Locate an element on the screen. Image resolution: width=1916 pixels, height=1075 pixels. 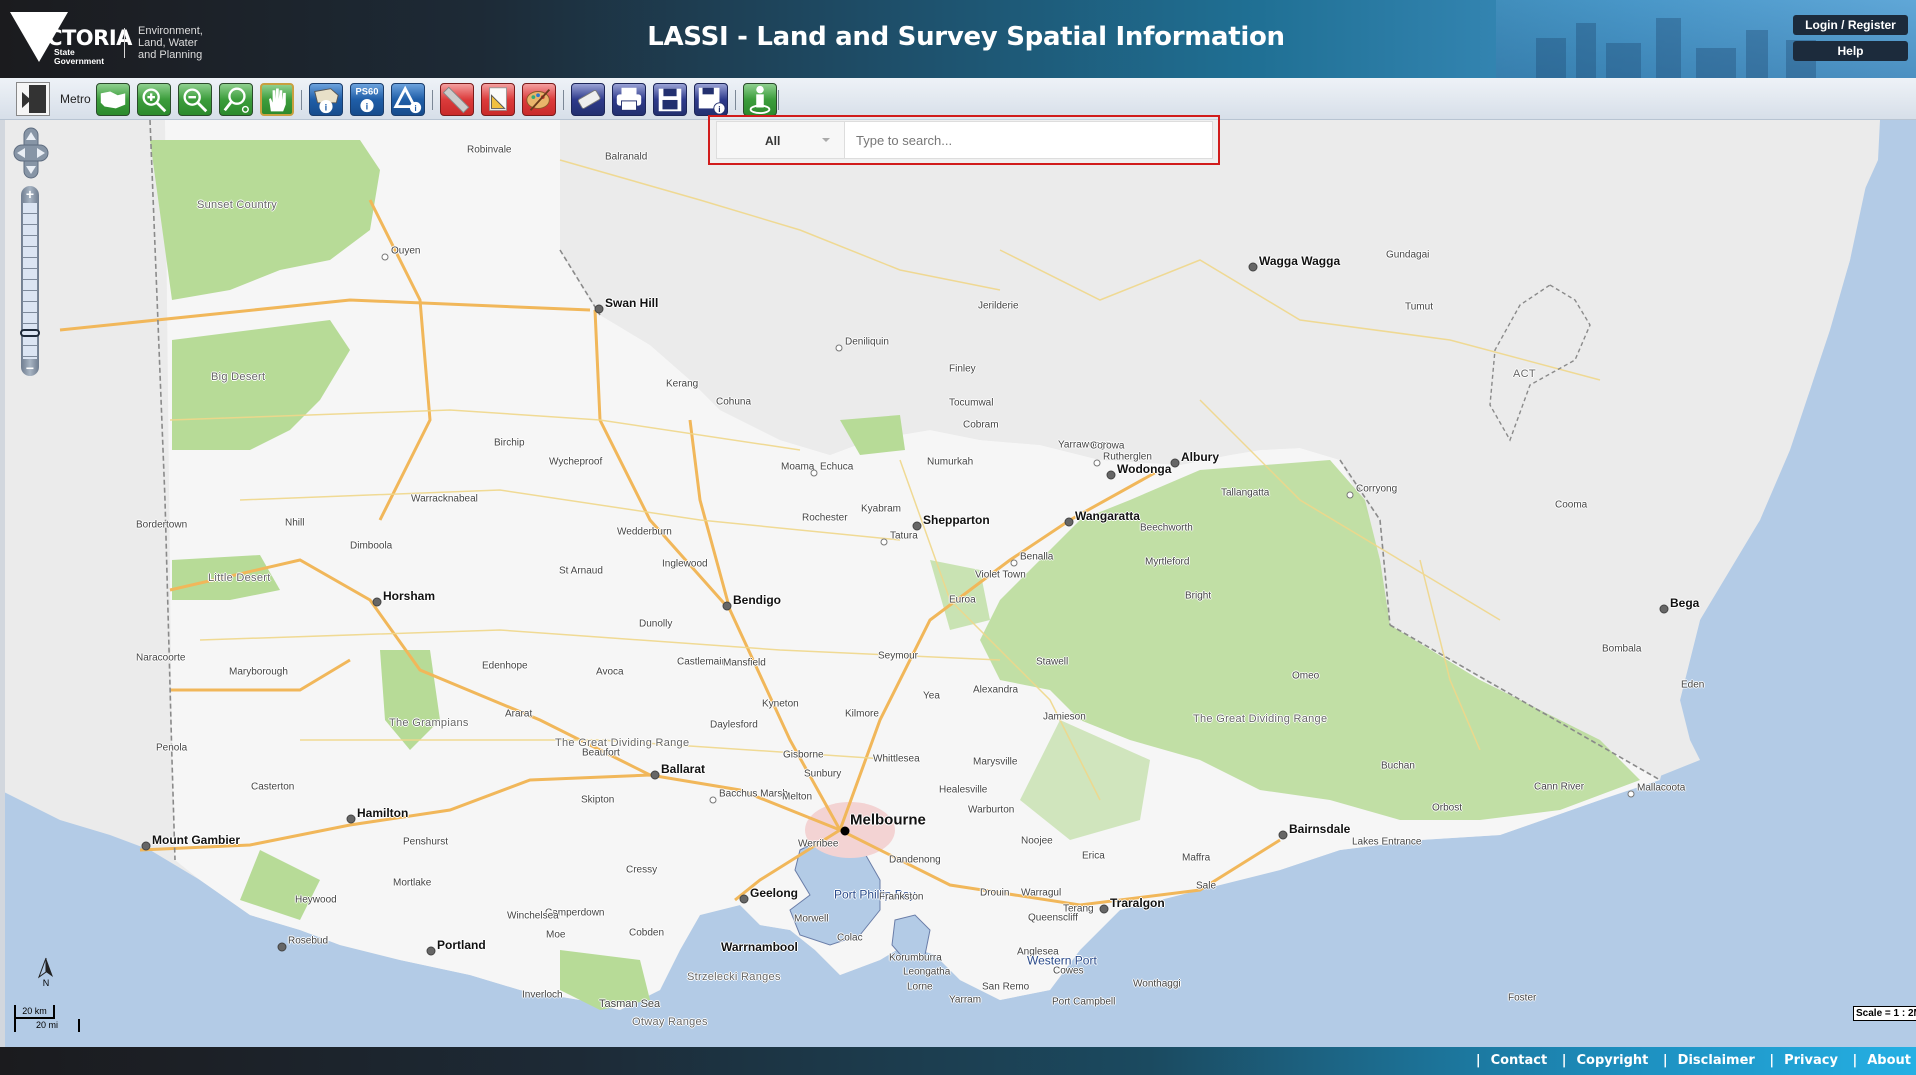
survey-mark-info-button: i is located at coordinates (408, 99).